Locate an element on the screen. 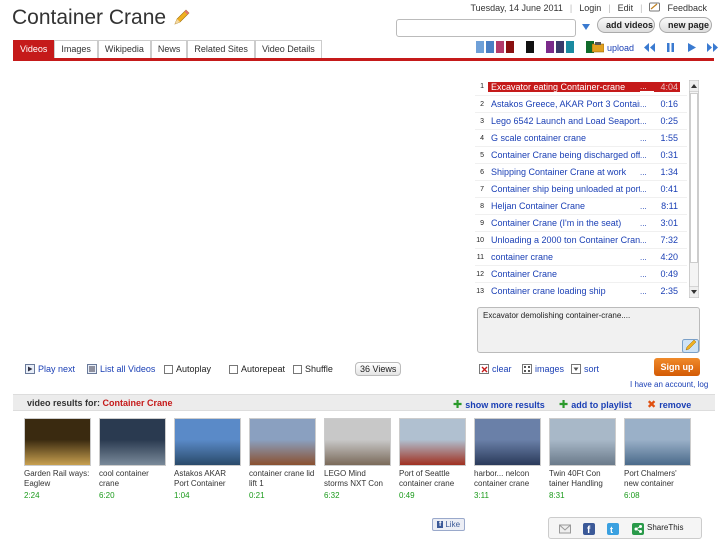  video-result-title: Garden Rail ways: Eaglew is located at coordinates (57, 479).